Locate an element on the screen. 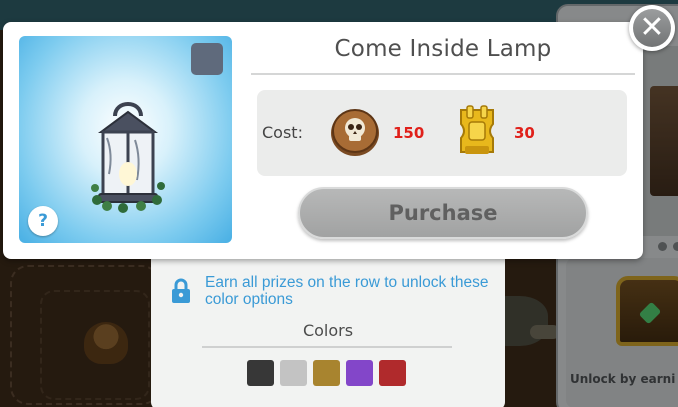  color-swatches is located at coordinates (326, 373).